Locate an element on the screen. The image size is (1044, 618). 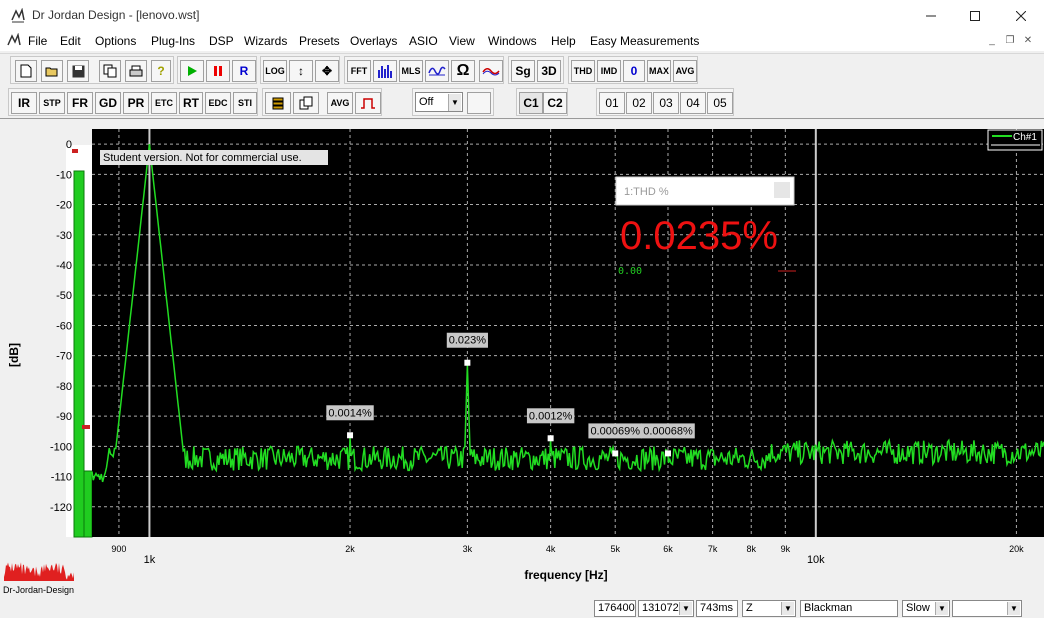
menu-overlays: Overlays is located at coordinates (373, 41).